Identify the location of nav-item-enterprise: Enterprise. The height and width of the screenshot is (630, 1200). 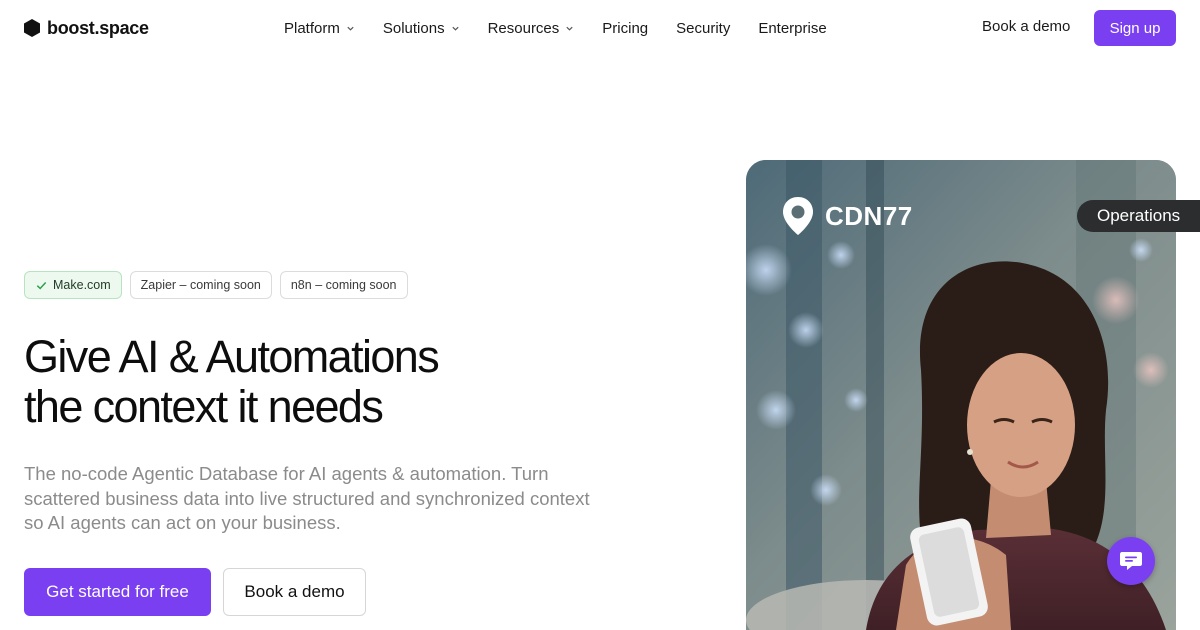
(792, 28).